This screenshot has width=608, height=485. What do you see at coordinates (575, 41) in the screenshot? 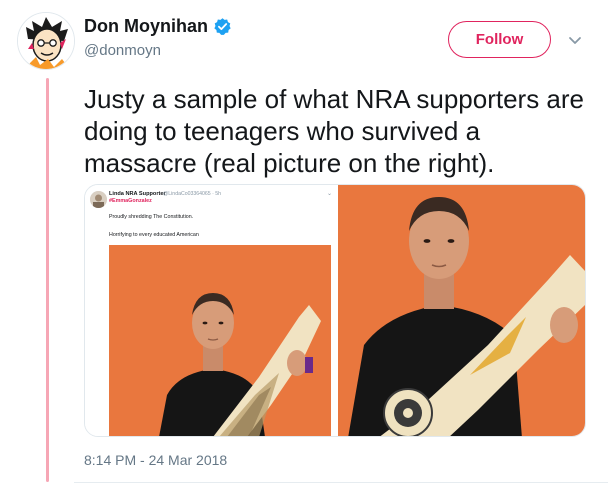
I see `chevron-down-icon` at bounding box center [575, 41].